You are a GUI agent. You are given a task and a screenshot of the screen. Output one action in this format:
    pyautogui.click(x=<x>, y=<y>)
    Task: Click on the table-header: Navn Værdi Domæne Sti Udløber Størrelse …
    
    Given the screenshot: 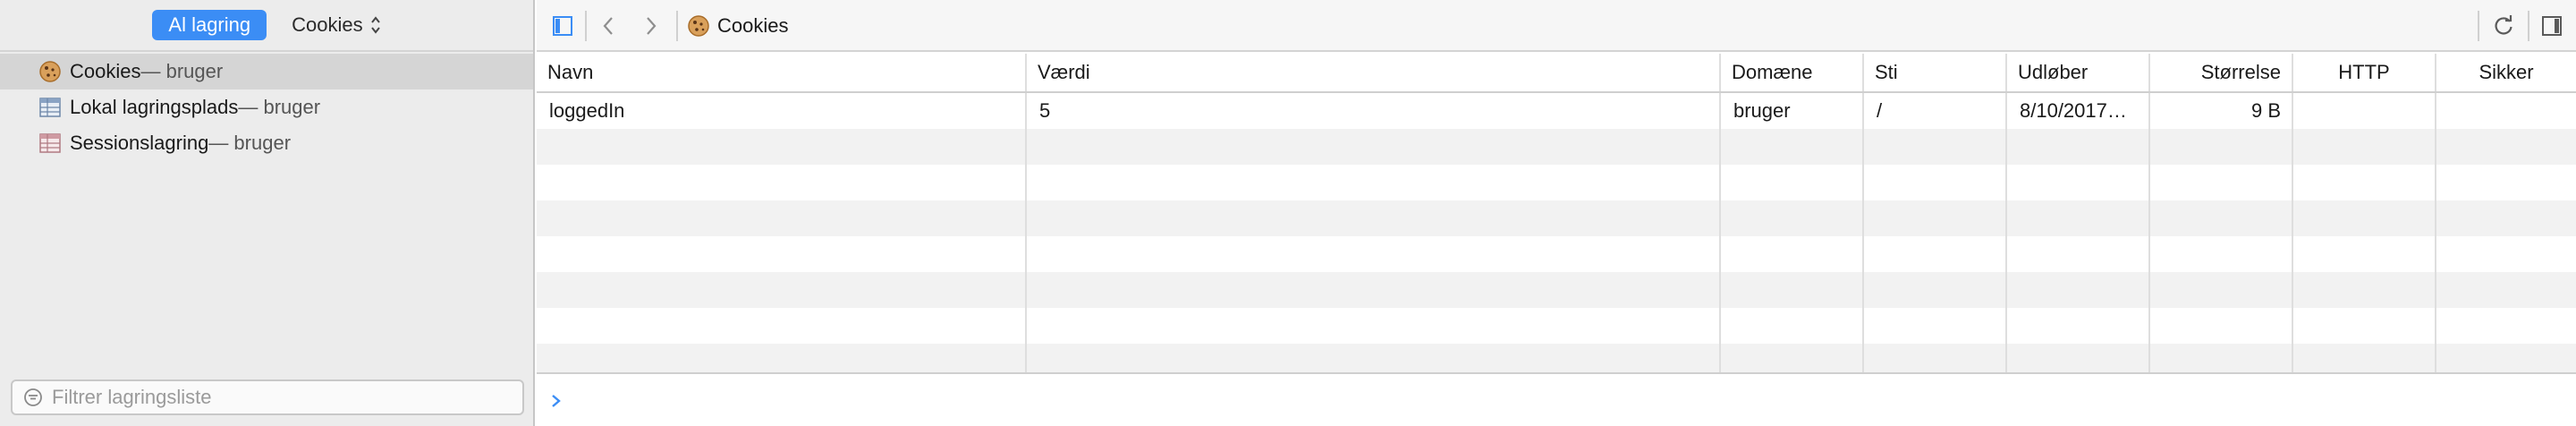 What is the action you would take?
    pyautogui.click(x=1556, y=73)
    